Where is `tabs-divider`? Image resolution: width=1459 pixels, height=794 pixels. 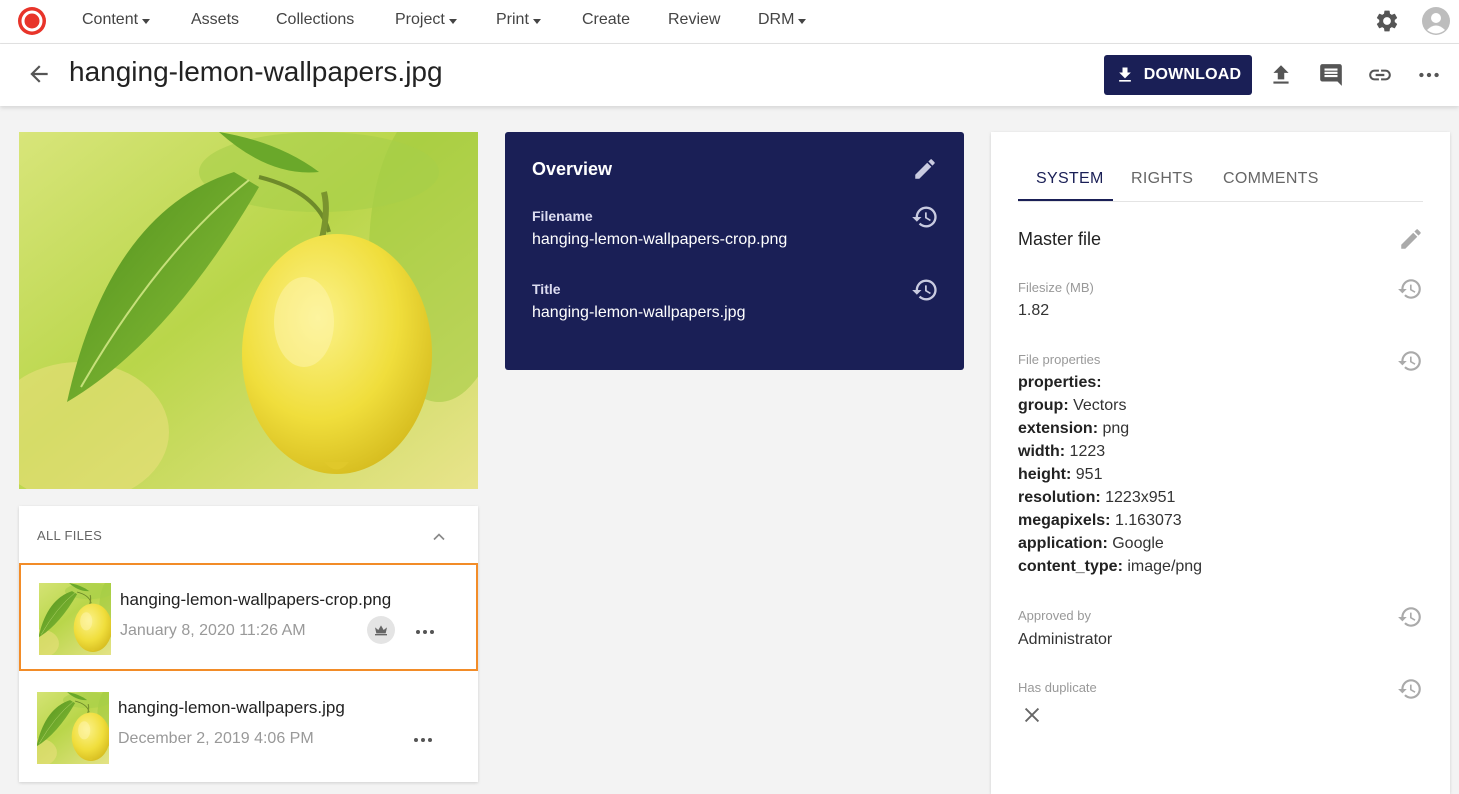 tabs-divider is located at coordinates (1220, 201).